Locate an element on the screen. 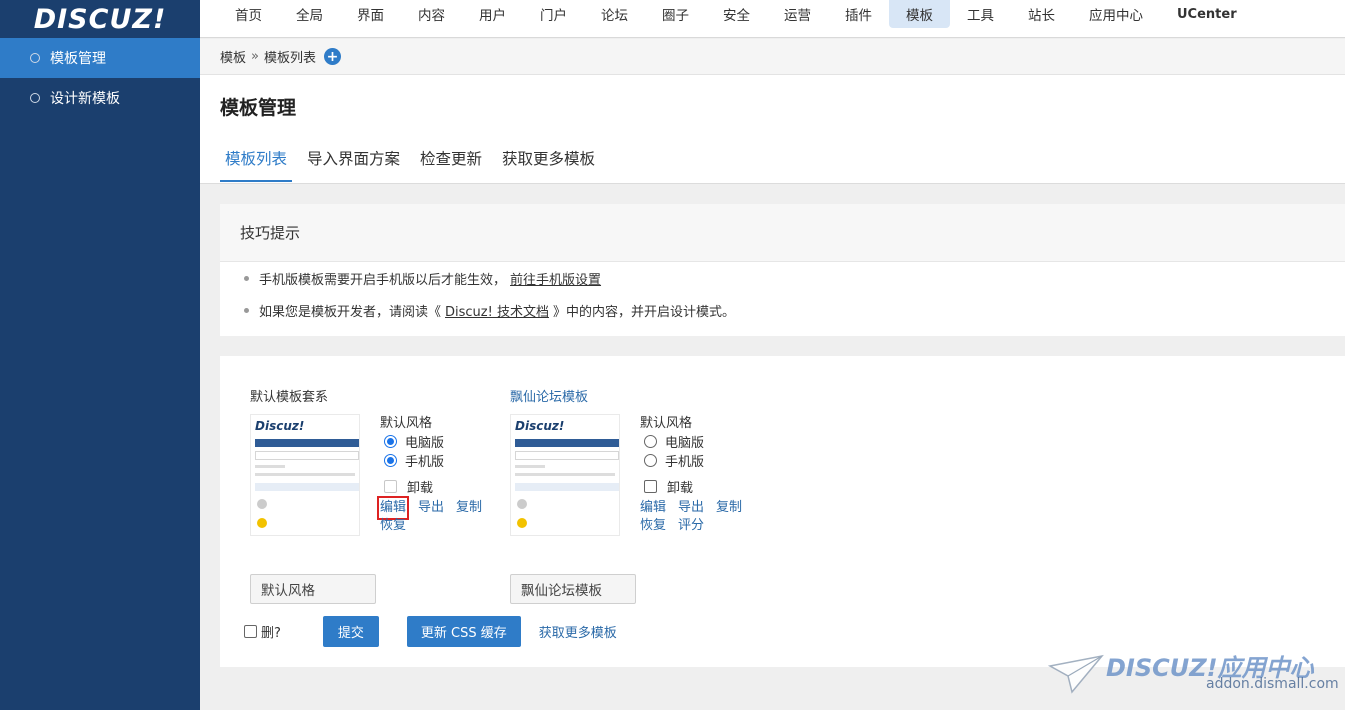  template-title: 默认模板套系 is located at coordinates (289, 397).